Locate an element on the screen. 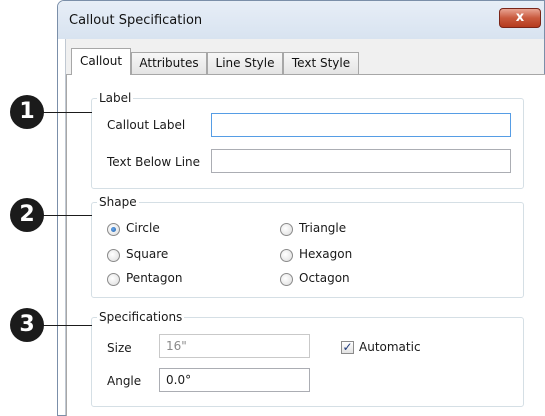  text-below-line-input is located at coordinates (361, 161).